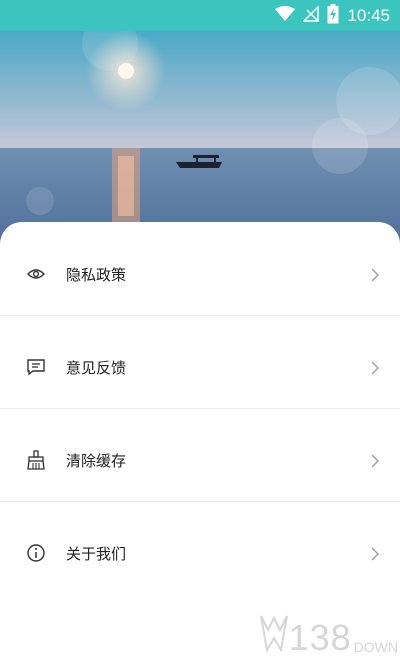 Image resolution: width=400 pixels, height=662 pixels. Describe the element at coordinates (285, 15) in the screenshot. I see `wifi-icon` at that location.